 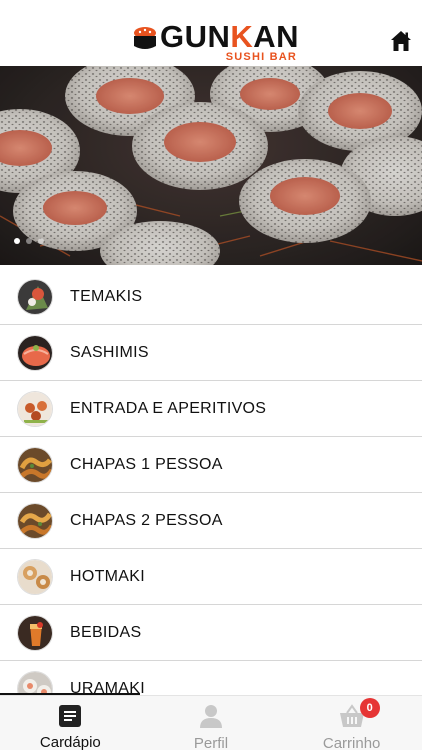 I want to click on category-label: CHAPAS 2 PESSOA, so click(x=146, y=520).